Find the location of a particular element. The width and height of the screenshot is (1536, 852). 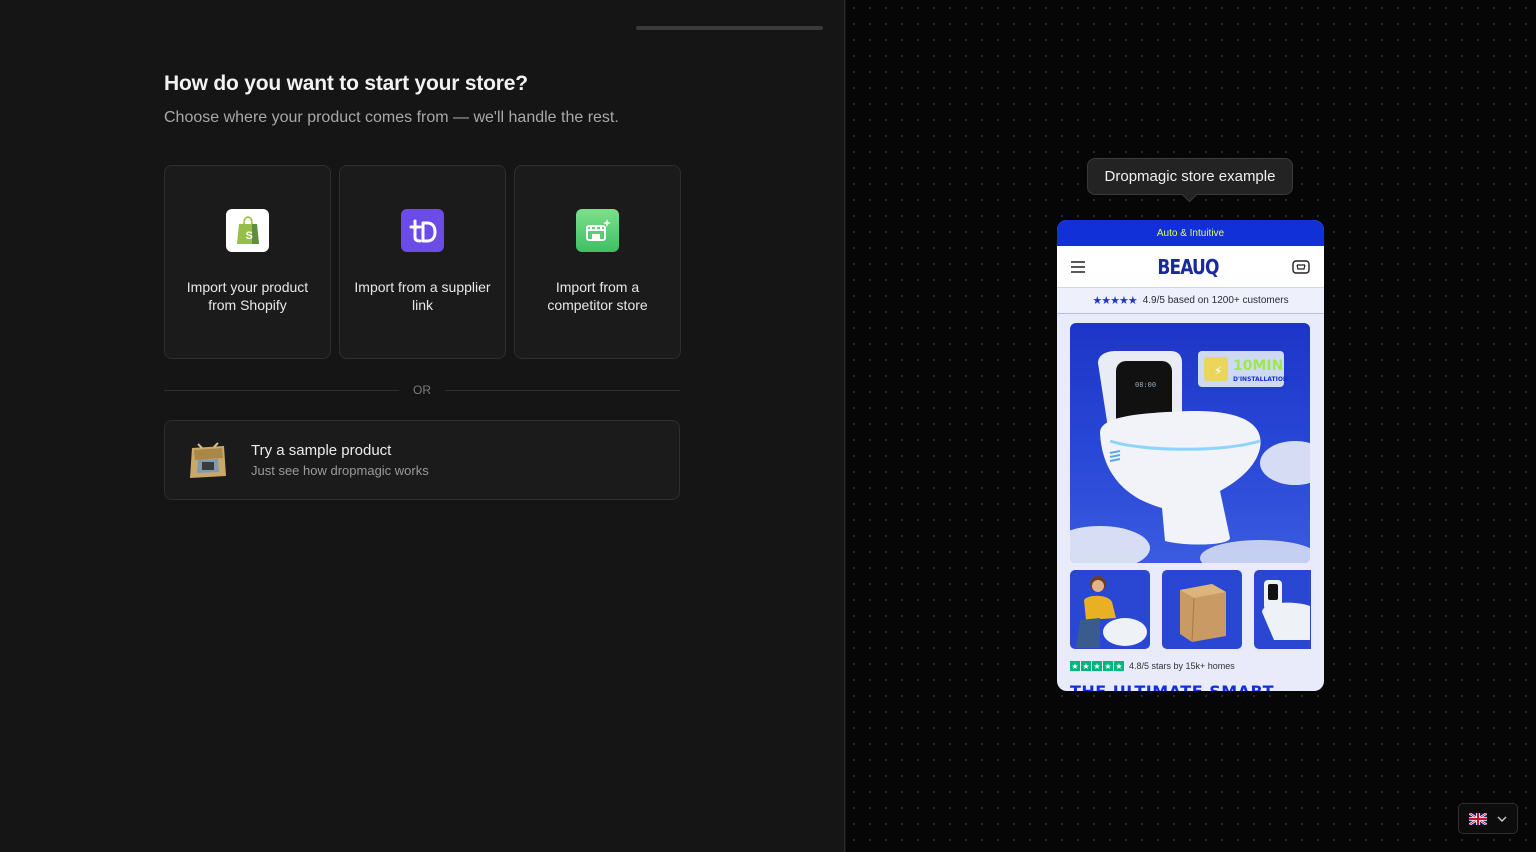

trustpilot-stars-icon: ★★★★★ is located at coordinates (1097, 666).